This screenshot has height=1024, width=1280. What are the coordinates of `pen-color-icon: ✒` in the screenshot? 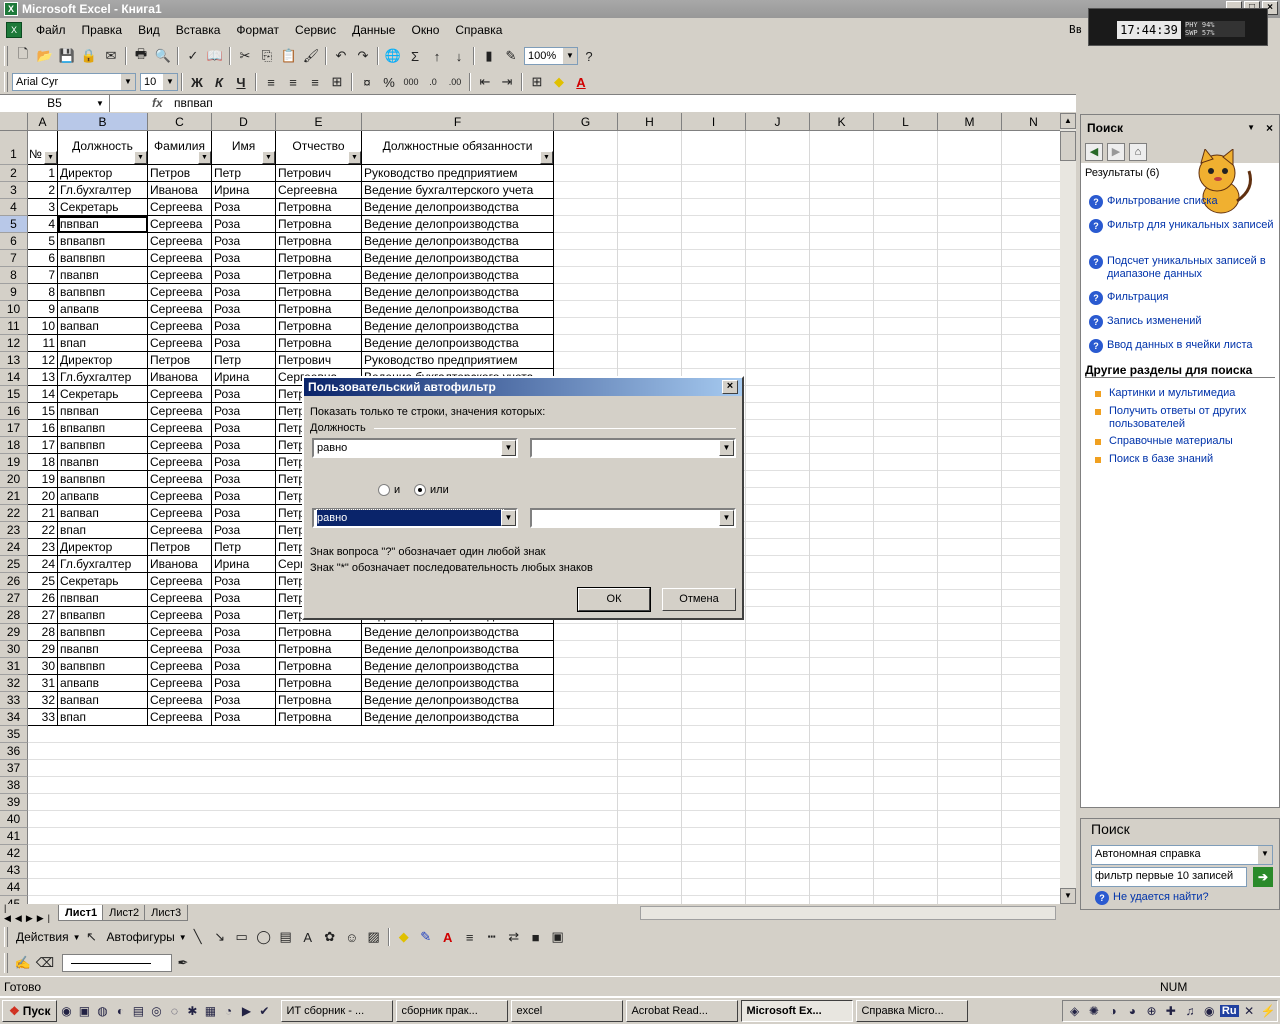 It's located at (183, 963).